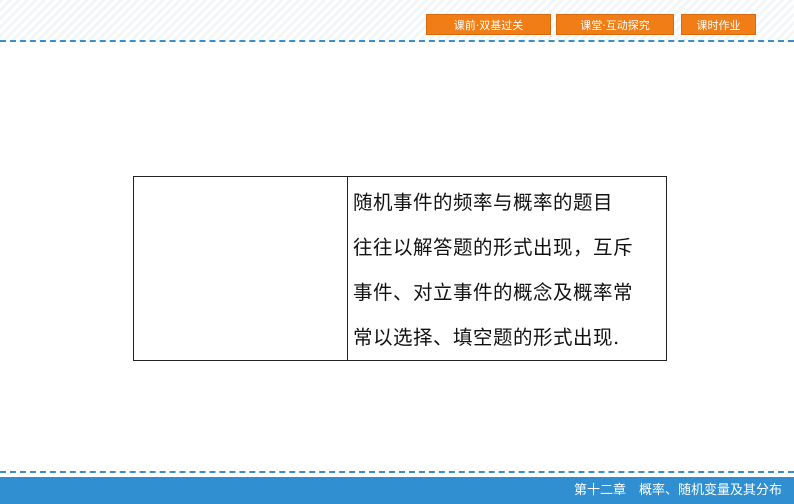  What do you see at coordinates (493, 292) in the screenshot?
I see `text-line: 事件、对立事件的概念及概率常` at bounding box center [493, 292].